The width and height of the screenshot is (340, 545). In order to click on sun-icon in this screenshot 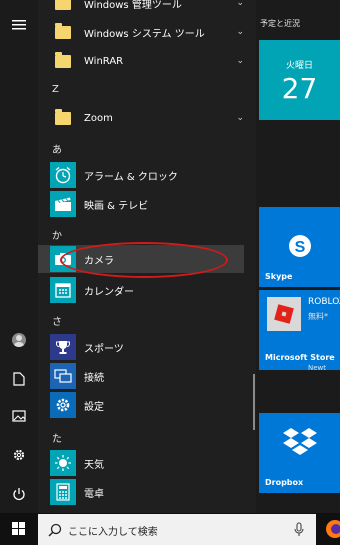, I will do `click(63, 463)`.